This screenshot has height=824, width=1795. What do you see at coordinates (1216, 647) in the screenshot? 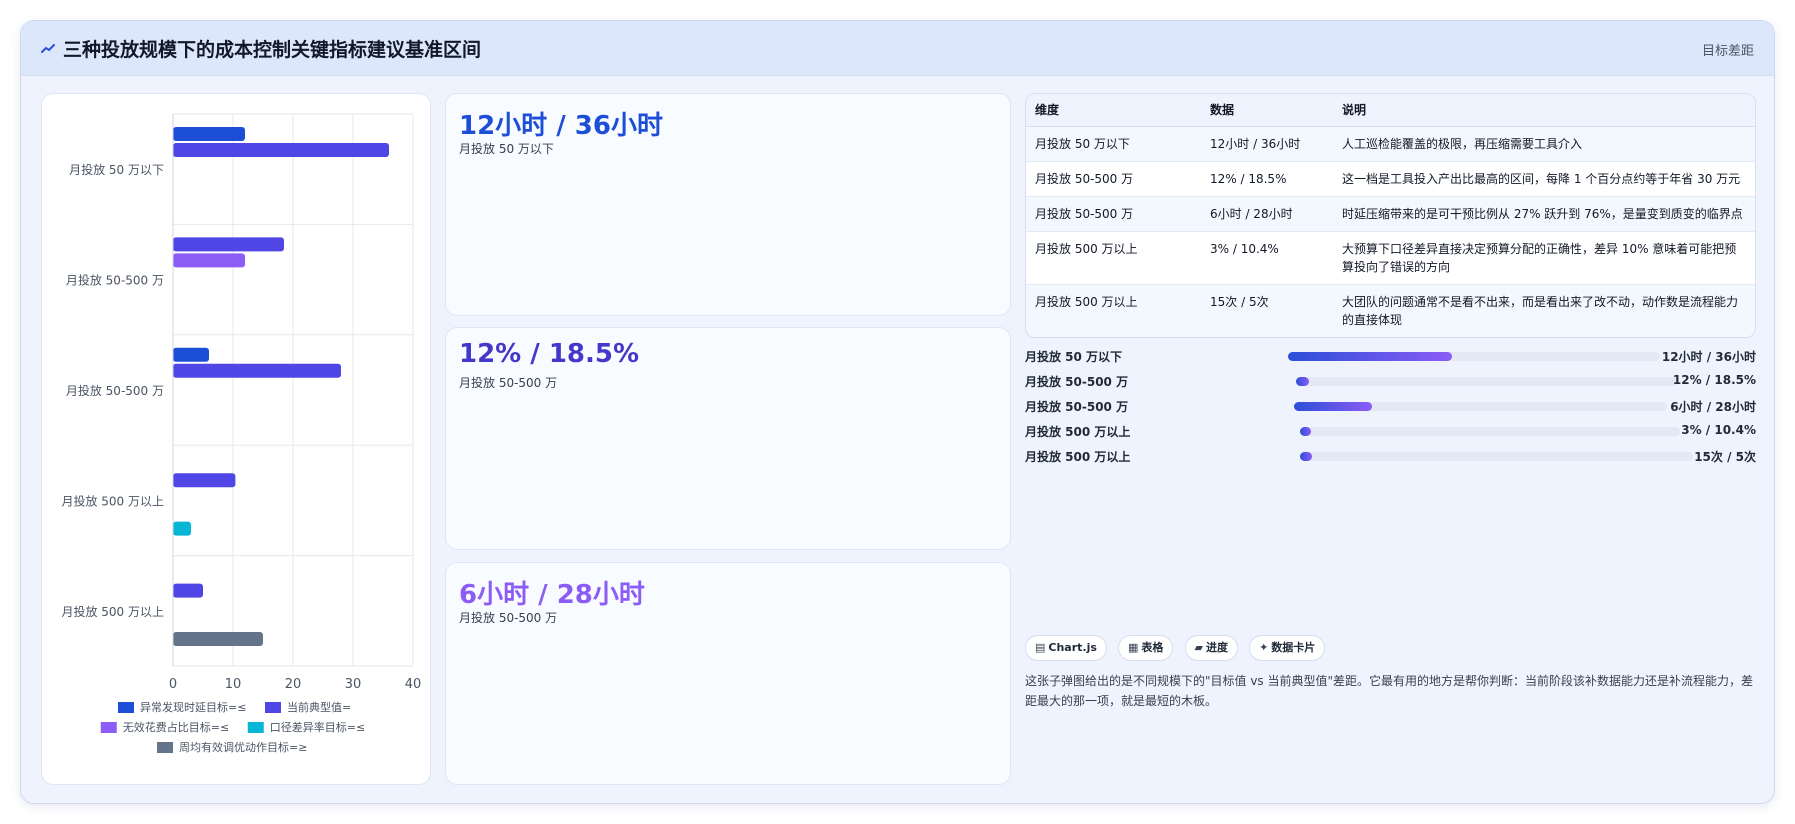
I see `tag-label: 进度` at bounding box center [1216, 647].